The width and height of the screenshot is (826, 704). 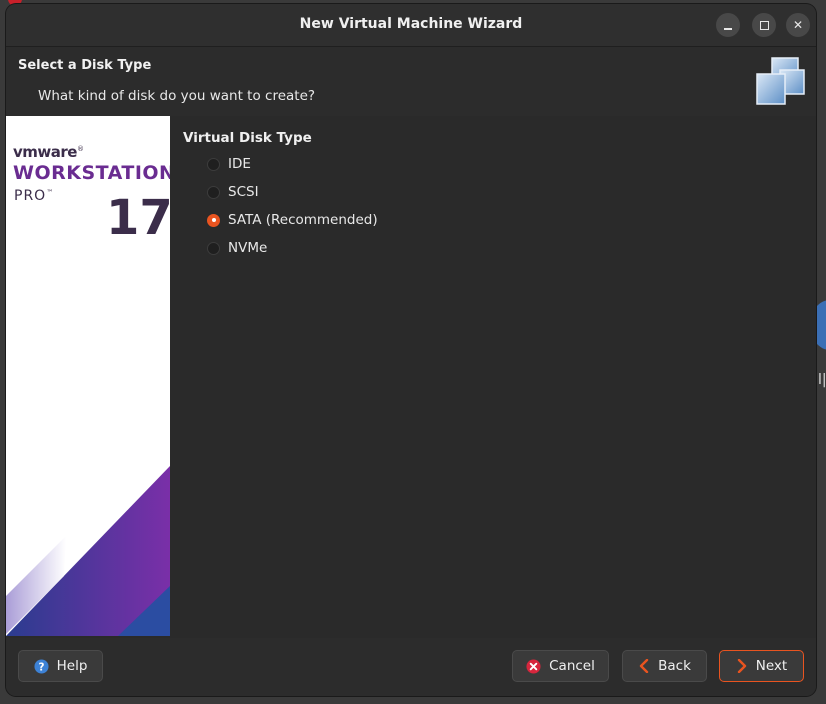 What do you see at coordinates (239, 164) in the screenshot?
I see `radio-label-ide: IDE` at bounding box center [239, 164].